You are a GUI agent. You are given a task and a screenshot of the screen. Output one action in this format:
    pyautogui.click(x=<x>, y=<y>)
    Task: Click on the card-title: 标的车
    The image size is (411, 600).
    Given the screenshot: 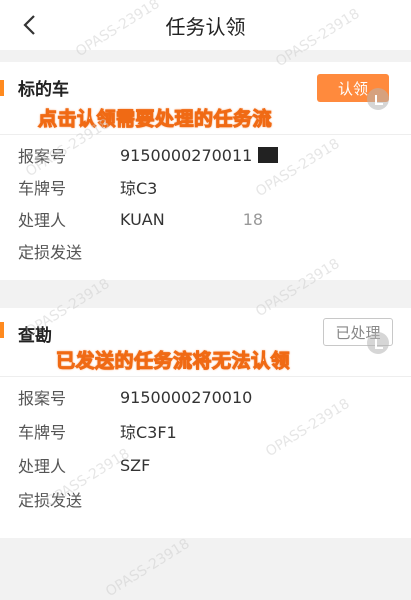 What is the action you would take?
    pyautogui.click(x=43, y=89)
    